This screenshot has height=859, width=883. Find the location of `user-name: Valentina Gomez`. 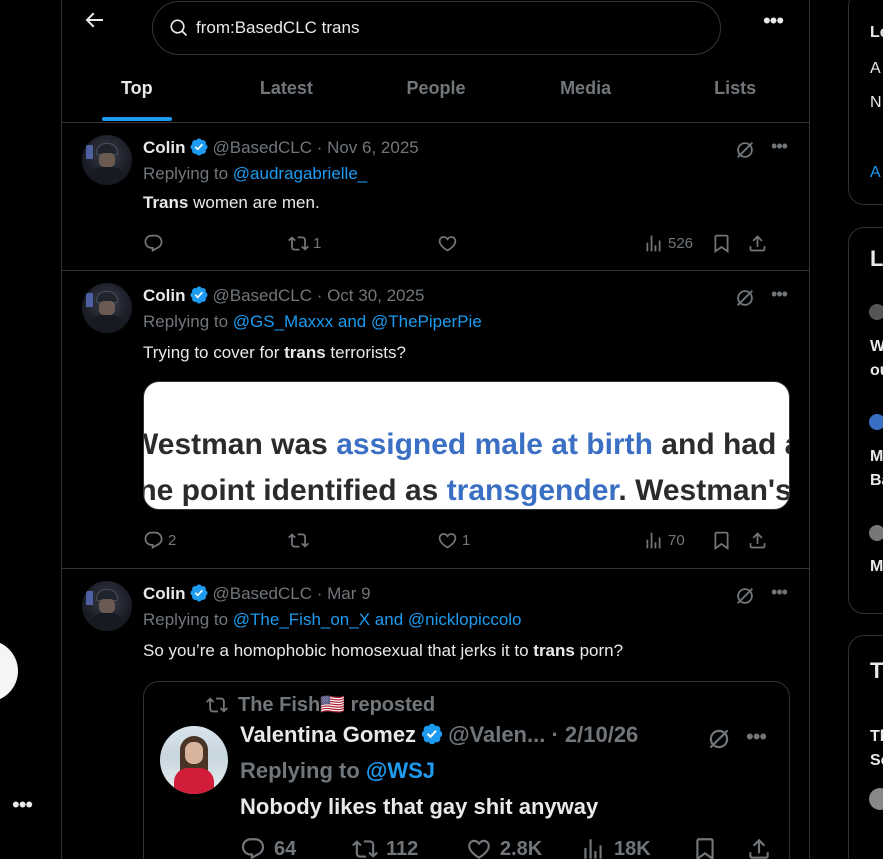

user-name: Valentina Gomez is located at coordinates (328, 734).